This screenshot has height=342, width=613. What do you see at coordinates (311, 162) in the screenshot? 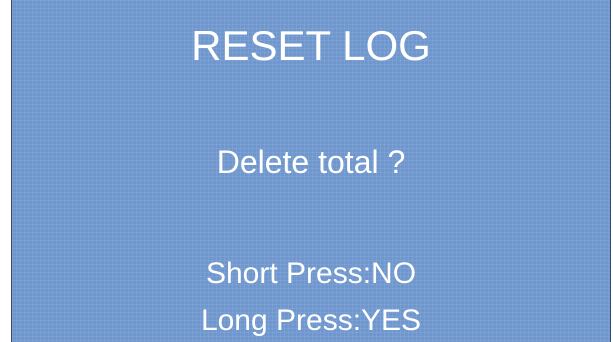
I see `delete-total-prompt: Delete total ?` at bounding box center [311, 162].